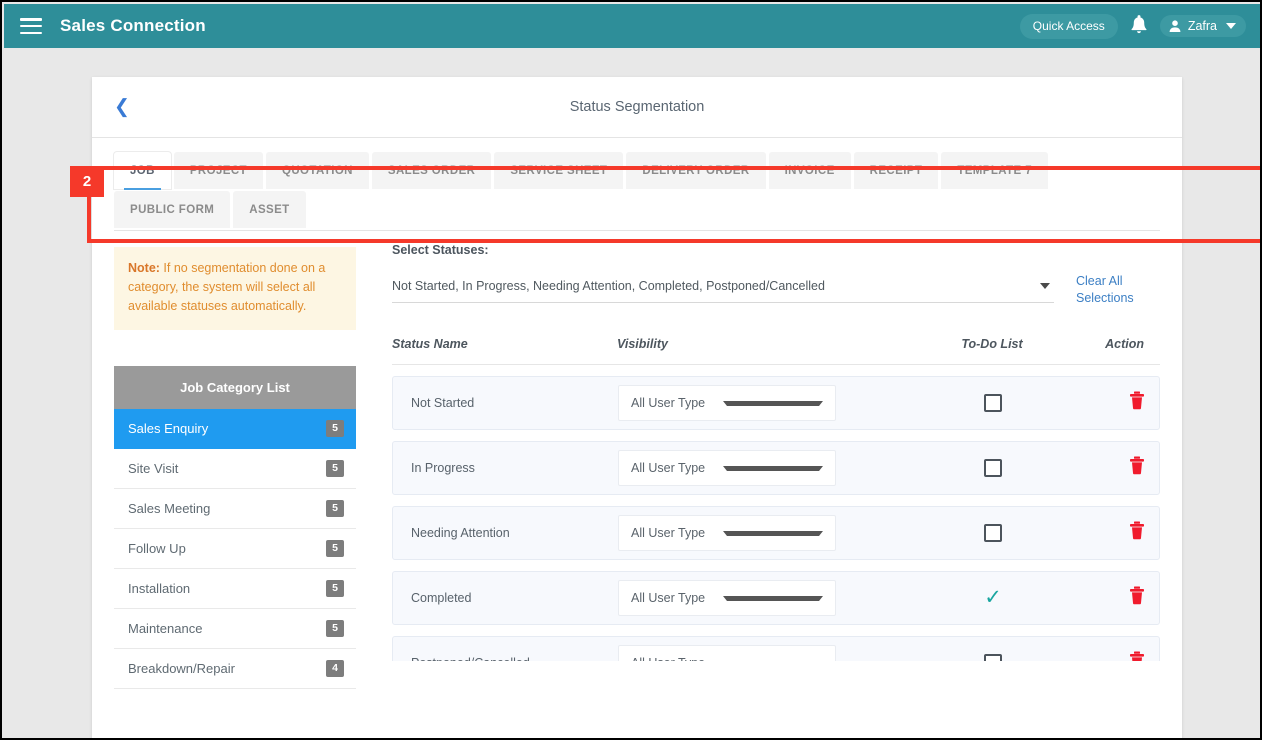 The width and height of the screenshot is (1262, 740). I want to click on status-row: Needing Attention All User Type, so click(776, 533).